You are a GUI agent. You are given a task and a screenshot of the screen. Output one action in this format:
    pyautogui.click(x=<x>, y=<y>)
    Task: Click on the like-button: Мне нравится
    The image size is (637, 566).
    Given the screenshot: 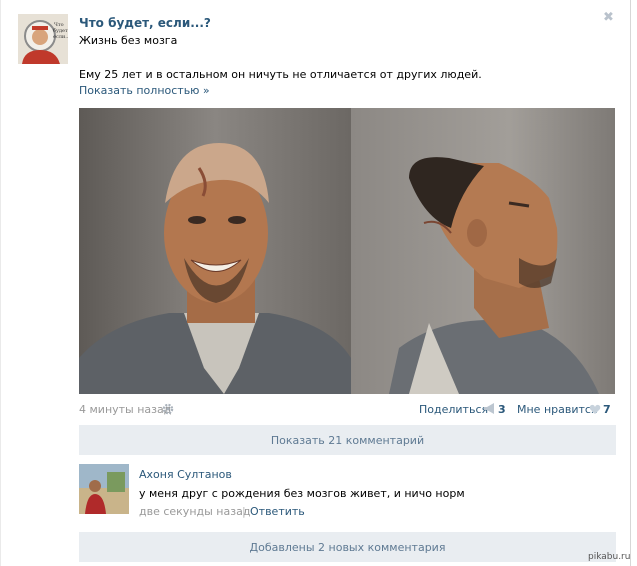 What is the action you would take?
    pyautogui.click(x=557, y=409)
    